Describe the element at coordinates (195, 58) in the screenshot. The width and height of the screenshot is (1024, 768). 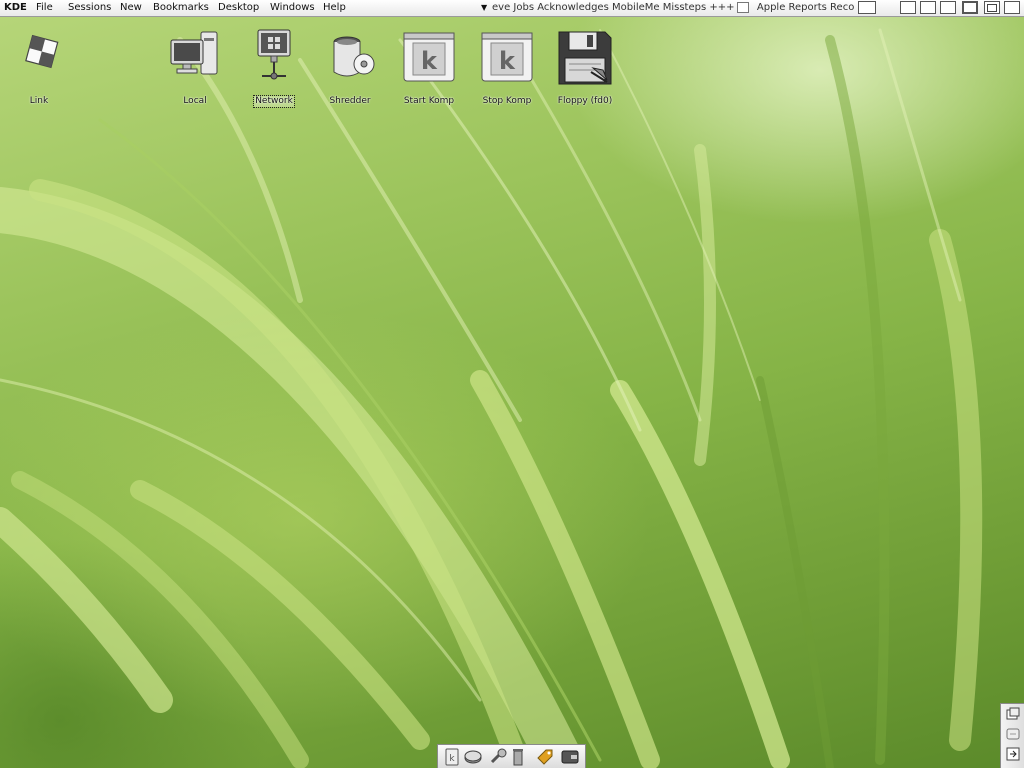
I see `computer-icon` at that location.